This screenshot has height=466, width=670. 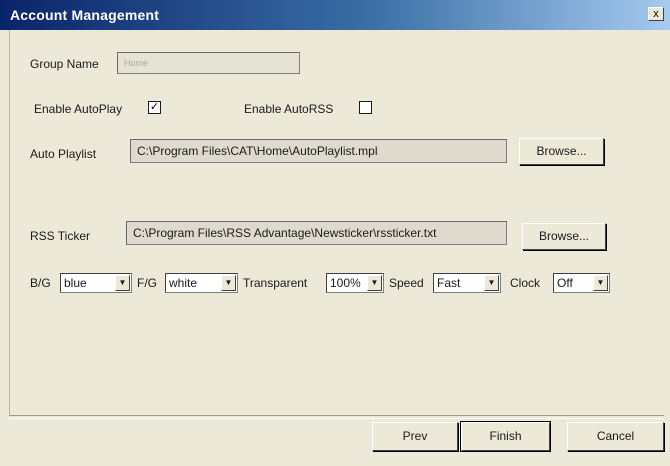 I want to click on speed-value: Fast, so click(x=449, y=283).